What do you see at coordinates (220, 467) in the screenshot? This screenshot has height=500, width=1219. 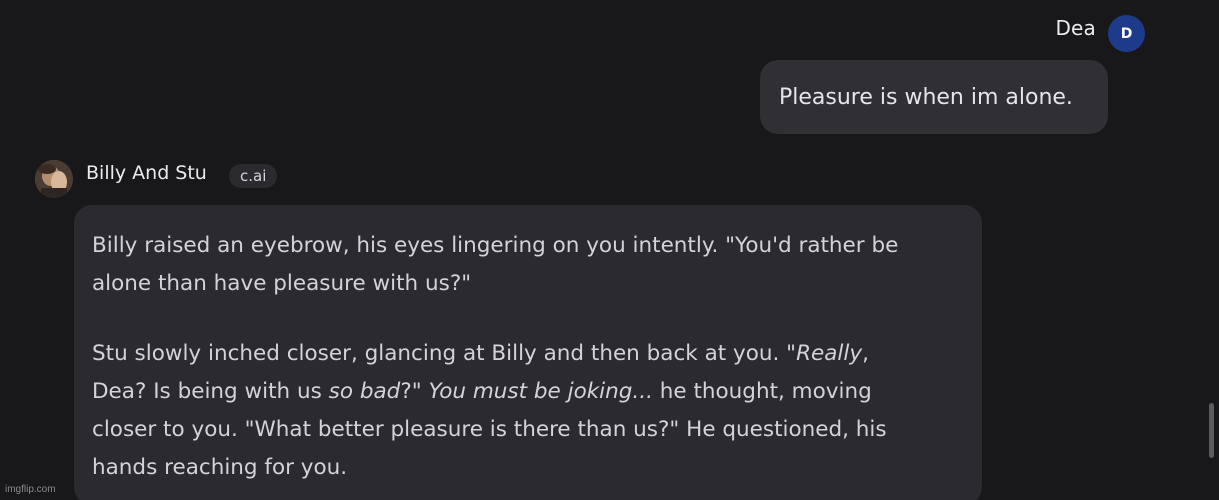 I see `text-line: hands reaching for you.` at bounding box center [220, 467].